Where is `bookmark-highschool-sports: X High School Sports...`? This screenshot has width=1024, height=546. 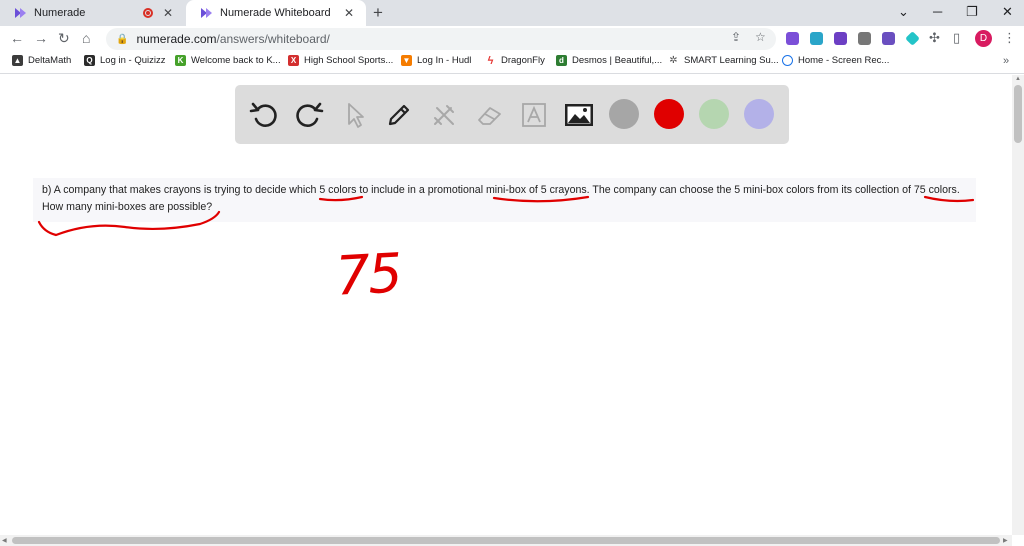
bookmark-highschool-sports: X High School Sports... is located at coordinates (340, 60).